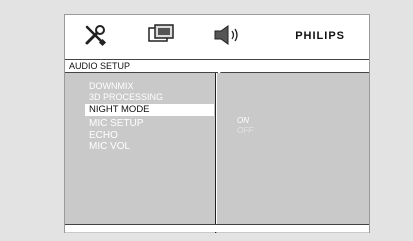 This screenshot has height=241, width=413. Describe the element at coordinates (217, 228) in the screenshot. I see `bottom-strip` at that location.